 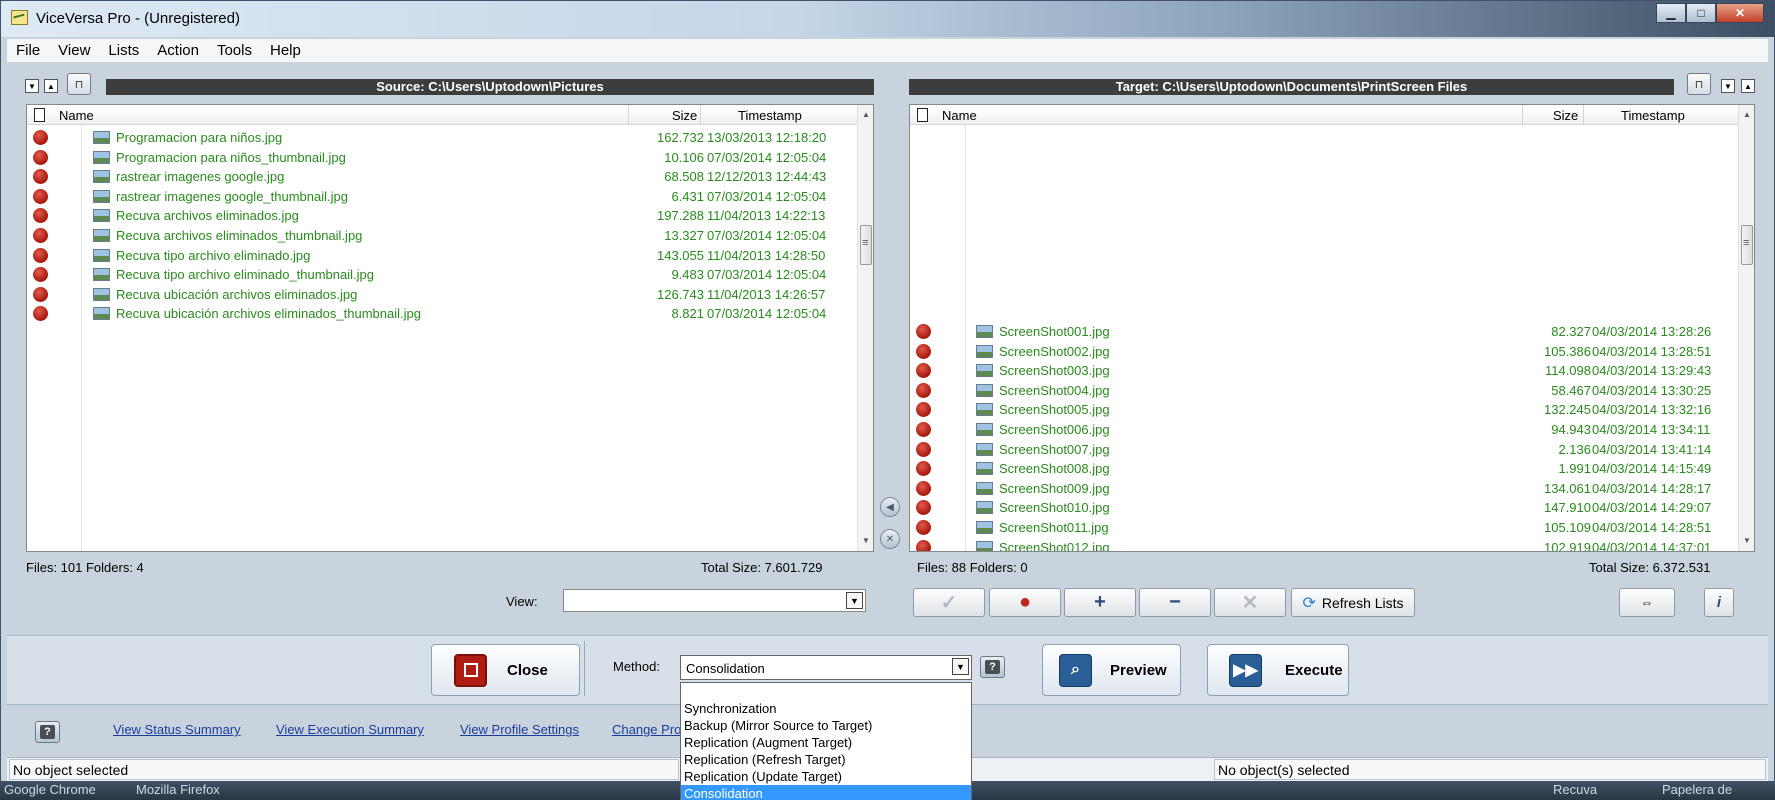 What do you see at coordinates (1746, 328) in the screenshot?
I see `target-scrollbar: ▲ ▼` at bounding box center [1746, 328].